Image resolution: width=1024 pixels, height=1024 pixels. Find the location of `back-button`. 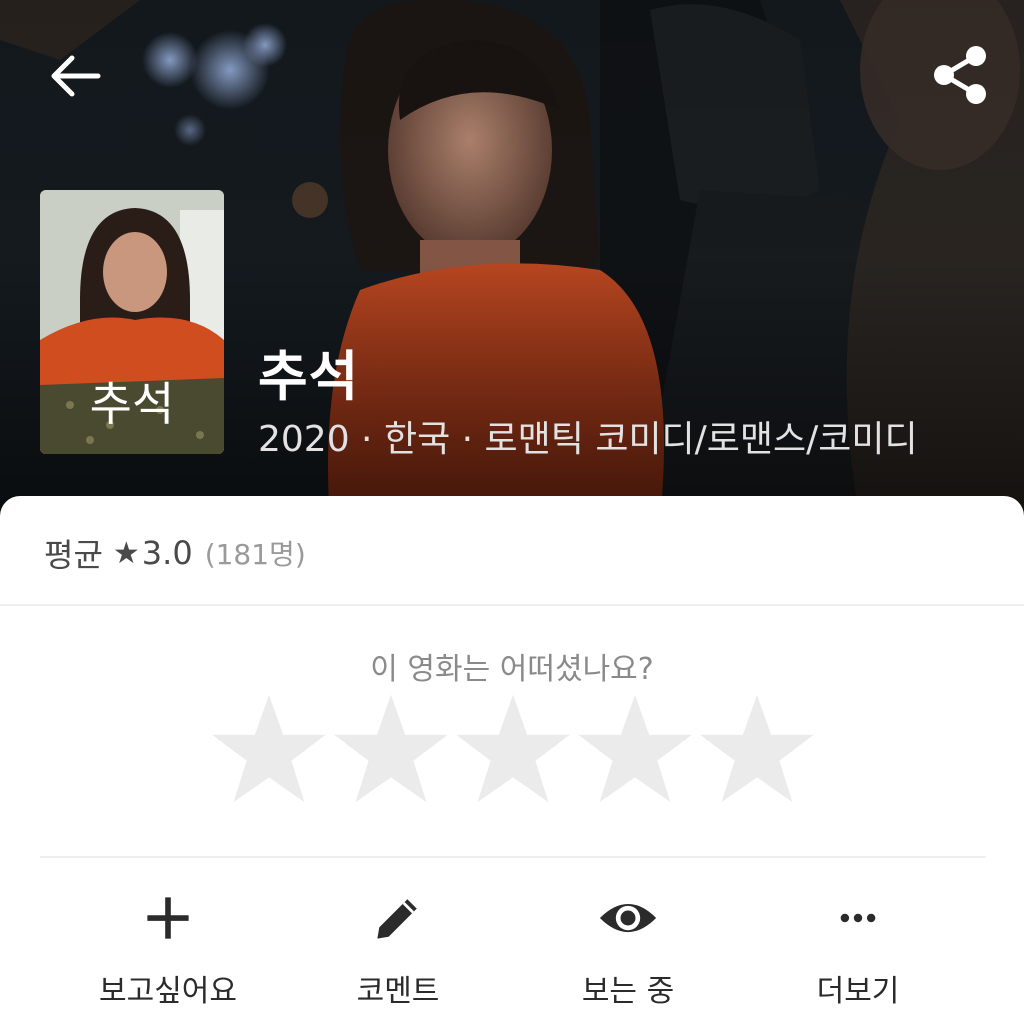

back-button is located at coordinates (75, 76).